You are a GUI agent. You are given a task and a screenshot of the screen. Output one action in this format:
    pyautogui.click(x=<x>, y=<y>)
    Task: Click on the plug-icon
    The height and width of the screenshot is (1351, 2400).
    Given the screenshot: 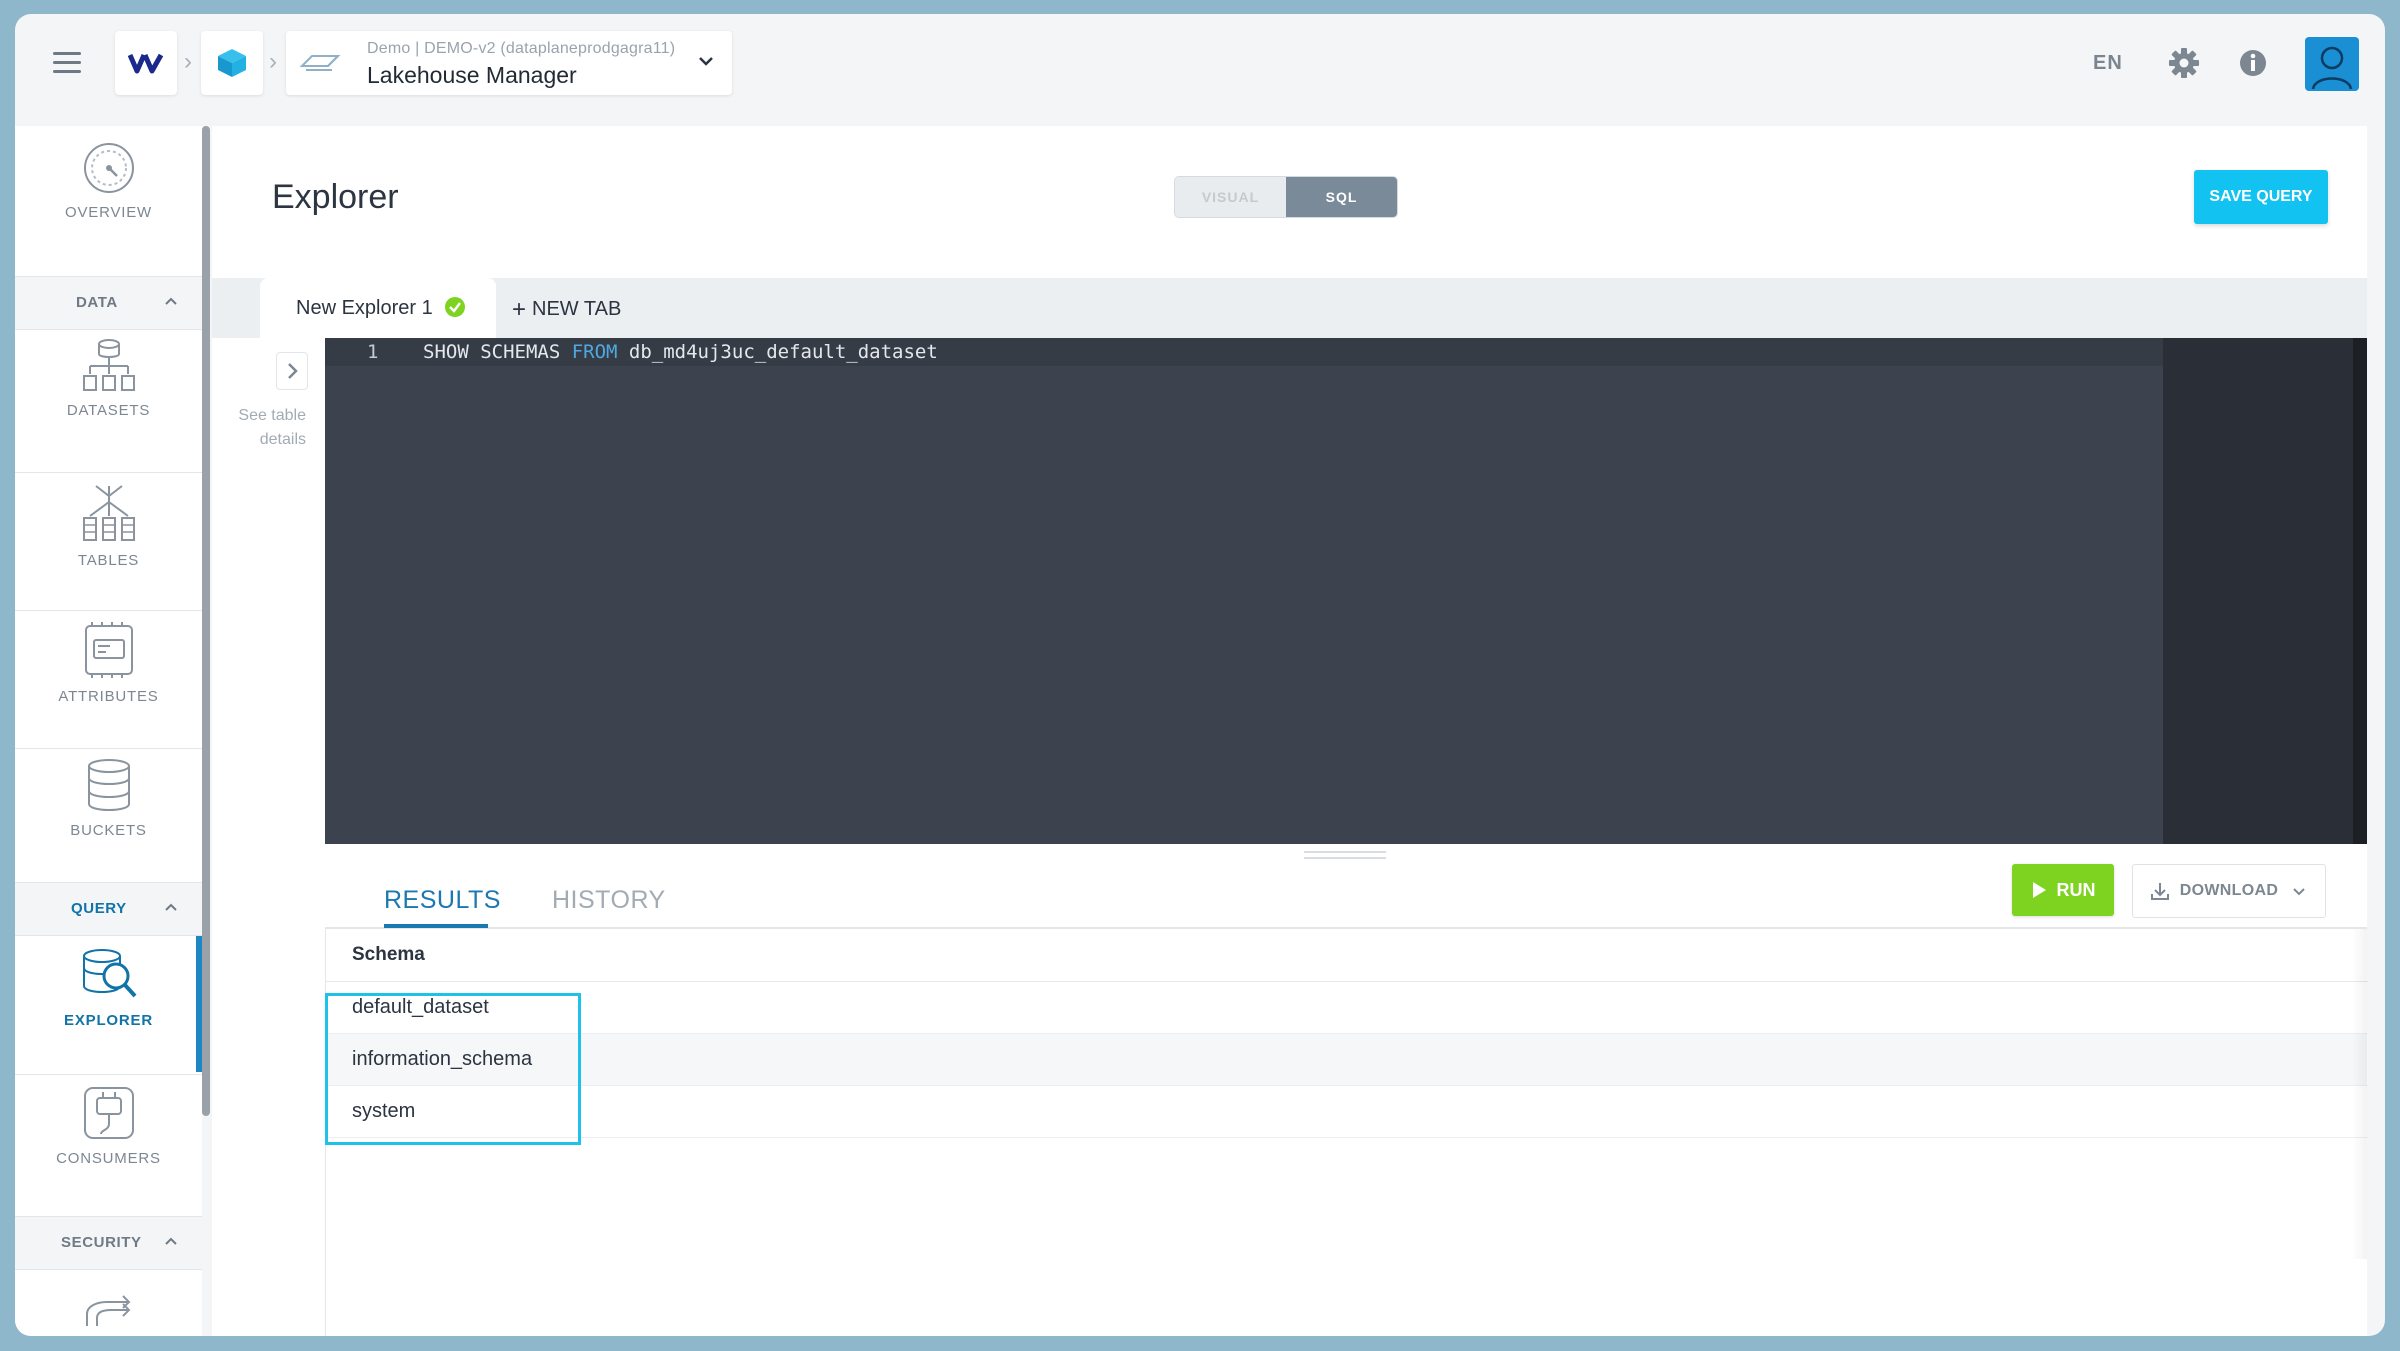 What is the action you would take?
    pyautogui.click(x=108, y=1113)
    